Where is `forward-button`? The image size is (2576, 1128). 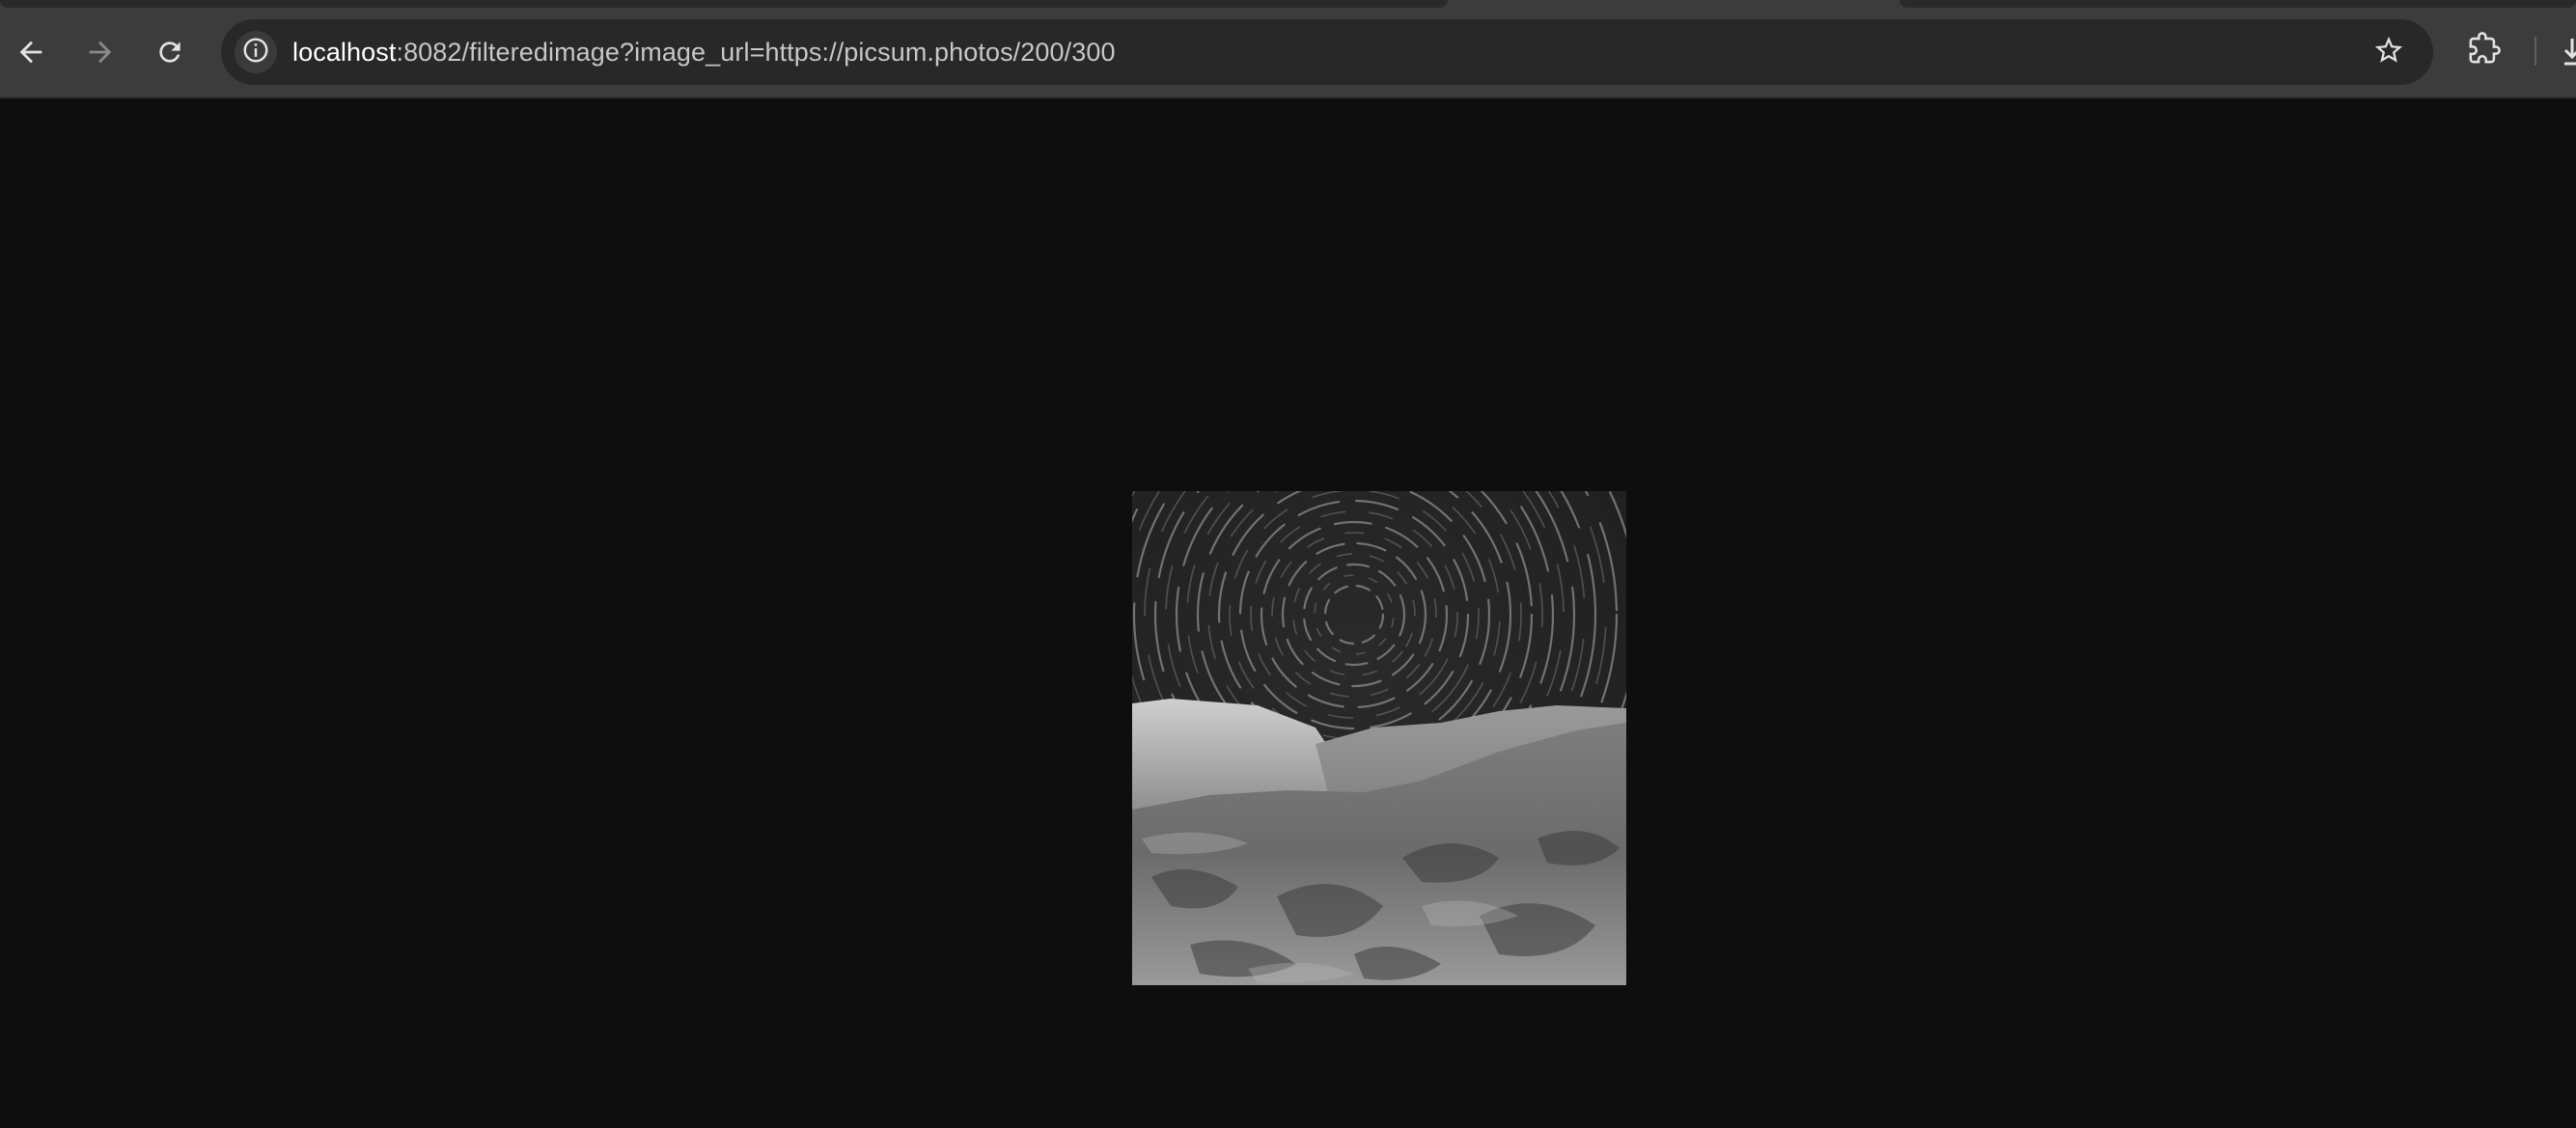 forward-button is located at coordinates (100, 52).